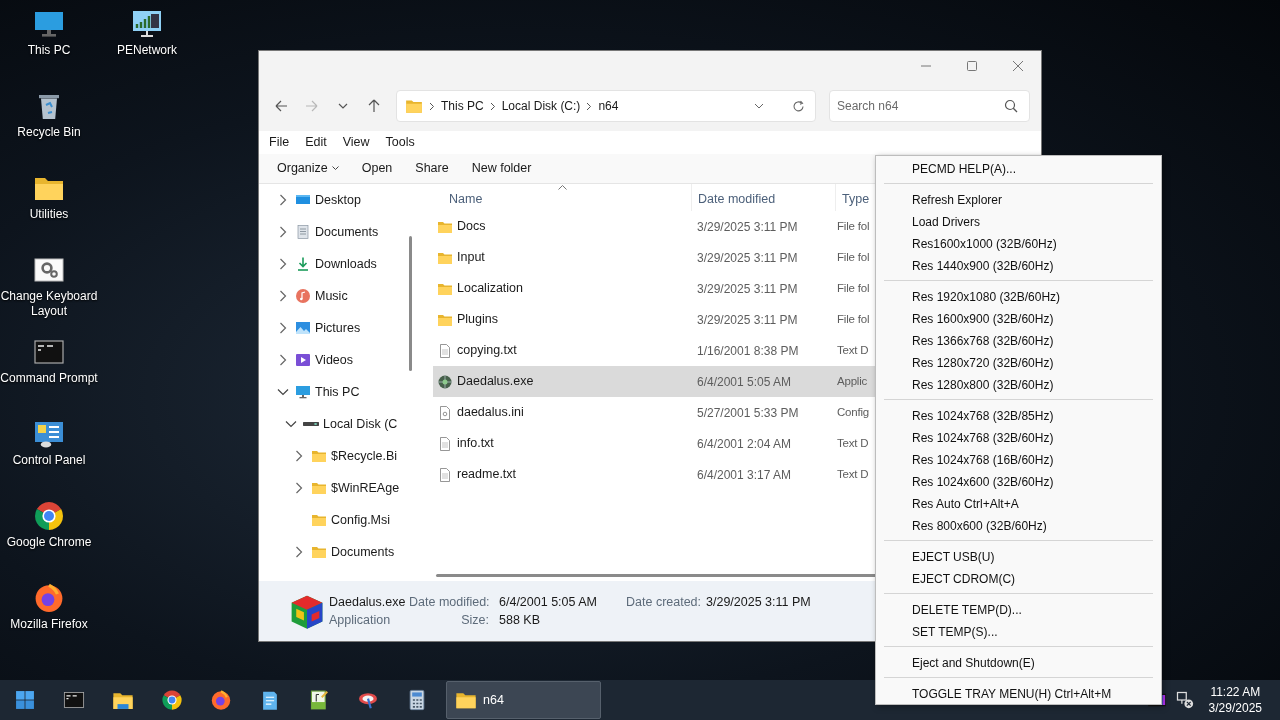 This screenshot has height=720, width=1280. I want to click on menu-item: Res Auto Ctrl+Alt+A, so click(1018, 503).